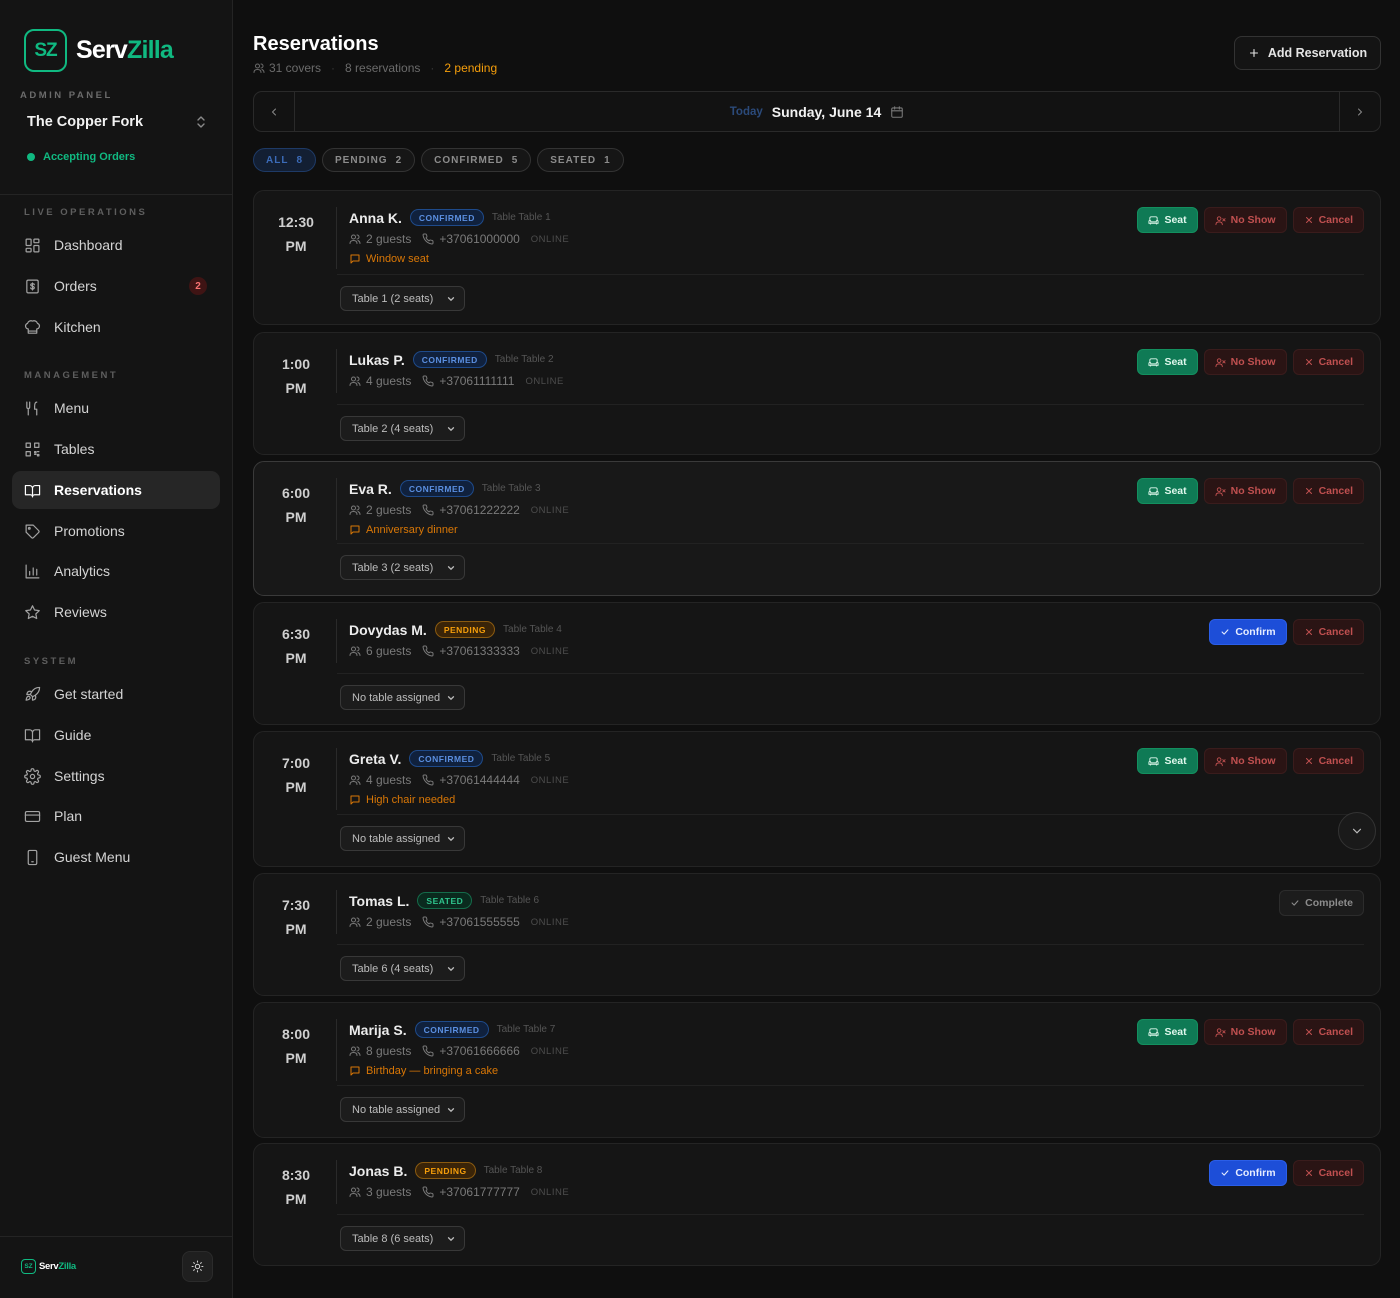 The image size is (1400, 1298). What do you see at coordinates (817, 112) in the screenshot?
I see `date-display: Today Sunday, June 14` at bounding box center [817, 112].